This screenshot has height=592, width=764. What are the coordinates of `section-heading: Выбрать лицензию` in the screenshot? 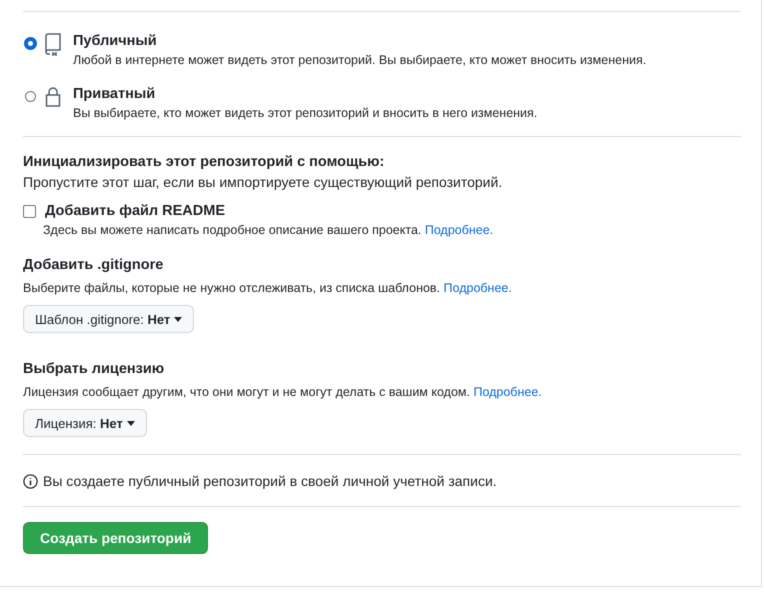 It's located at (94, 369).